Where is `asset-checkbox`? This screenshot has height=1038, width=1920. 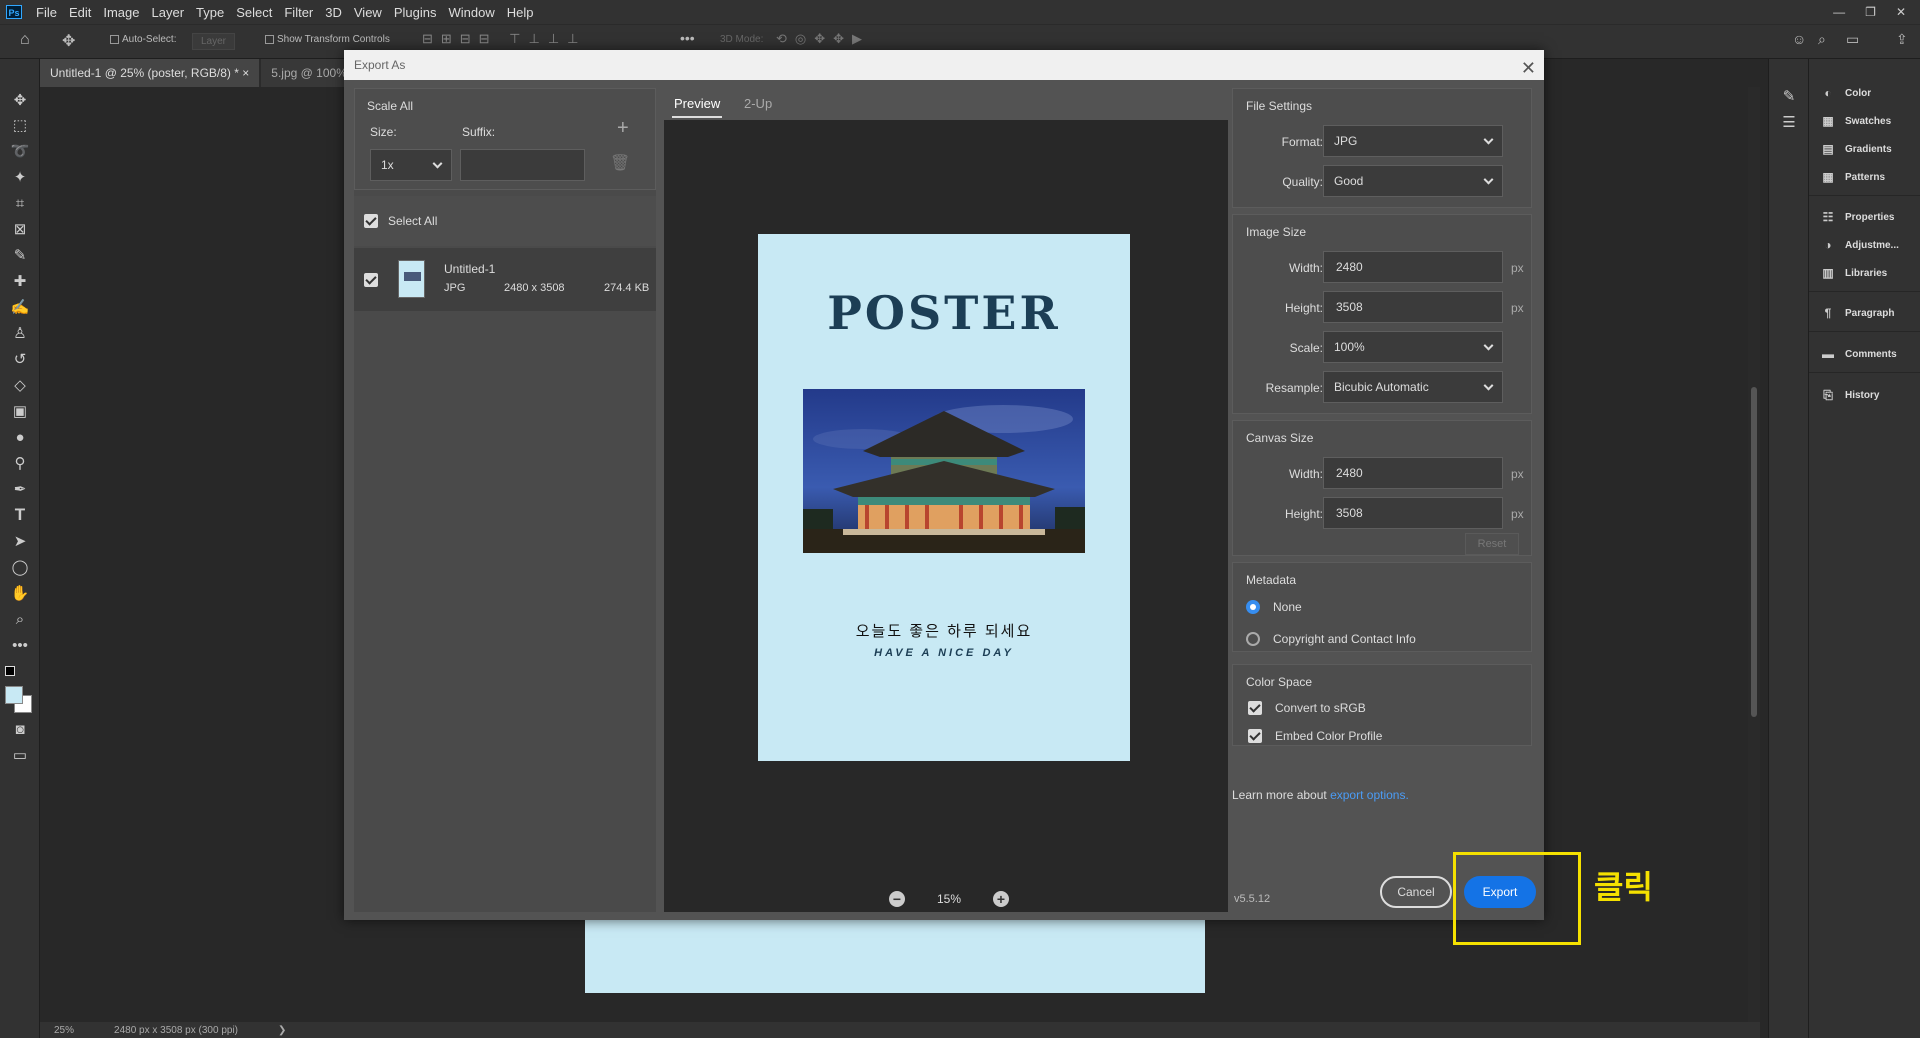 asset-checkbox is located at coordinates (371, 280).